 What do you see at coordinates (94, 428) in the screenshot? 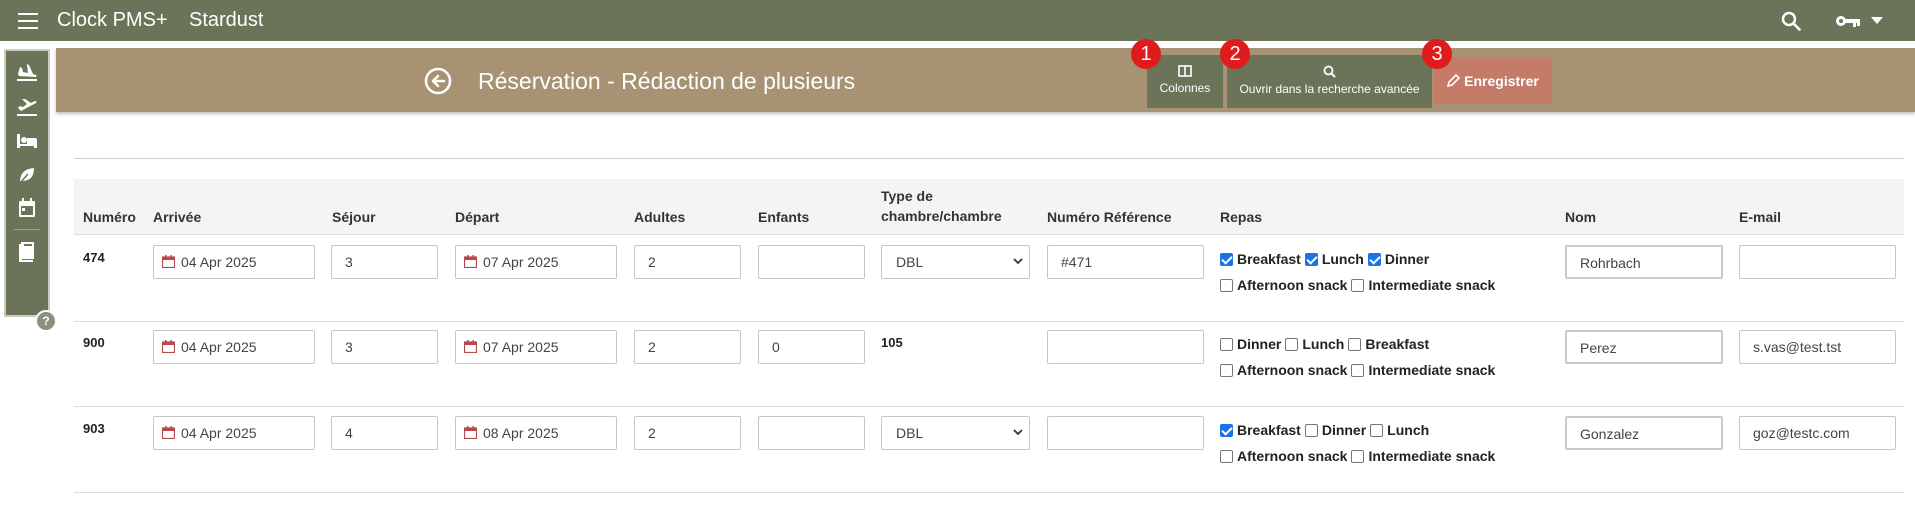
I see `reservation-number: 903` at bounding box center [94, 428].